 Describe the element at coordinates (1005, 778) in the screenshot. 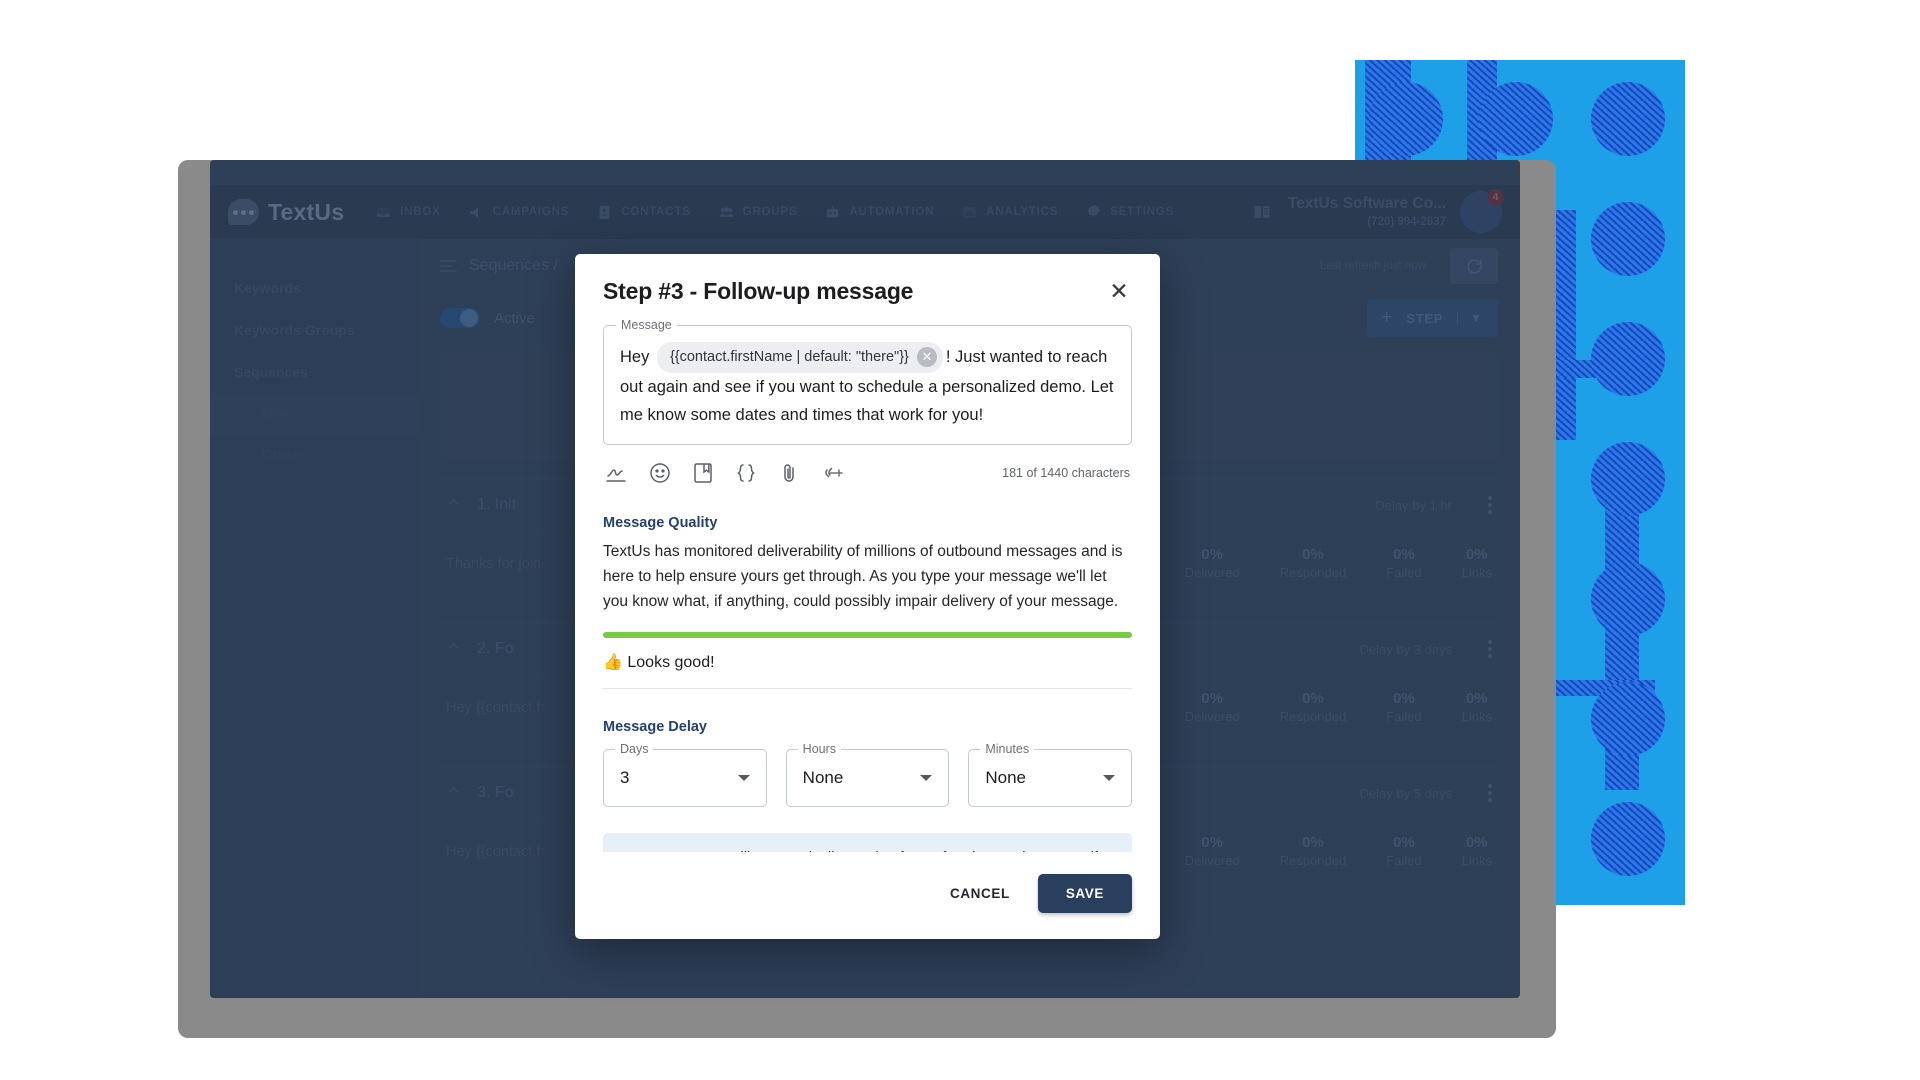

I see `minutes-select-value: None` at that location.